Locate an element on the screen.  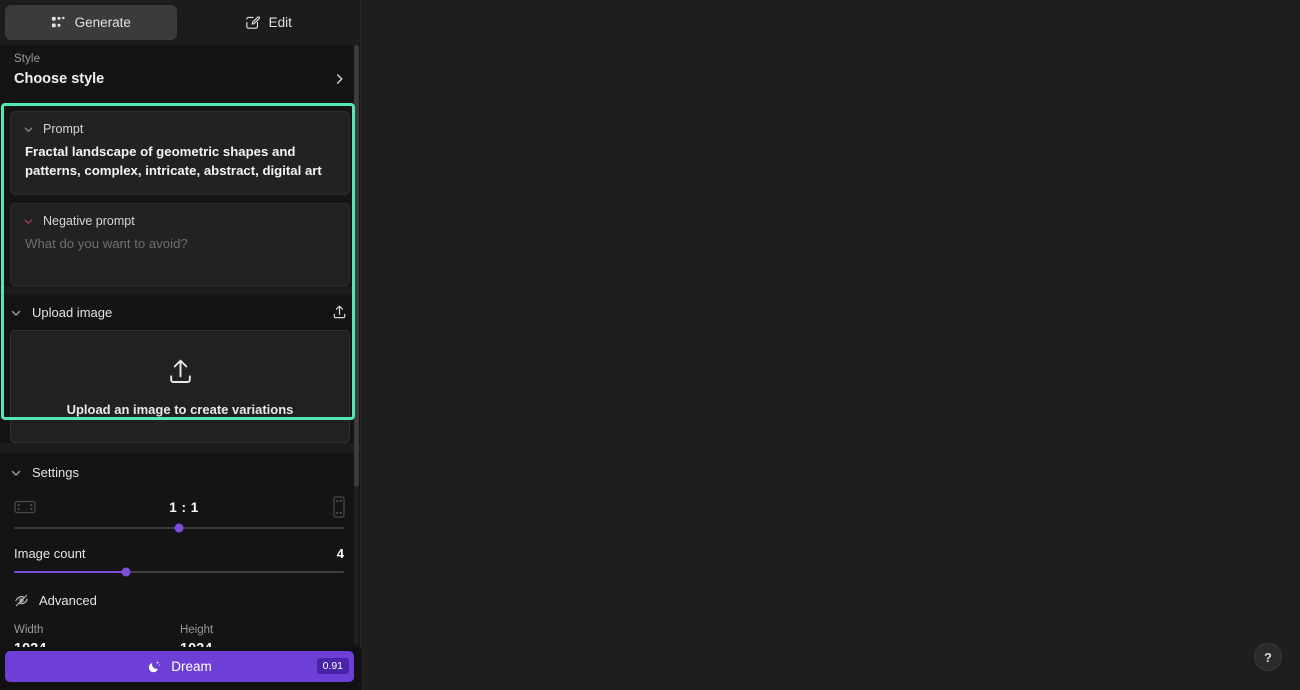
dream-button: Dream 0.91 is located at coordinates (179, 666).